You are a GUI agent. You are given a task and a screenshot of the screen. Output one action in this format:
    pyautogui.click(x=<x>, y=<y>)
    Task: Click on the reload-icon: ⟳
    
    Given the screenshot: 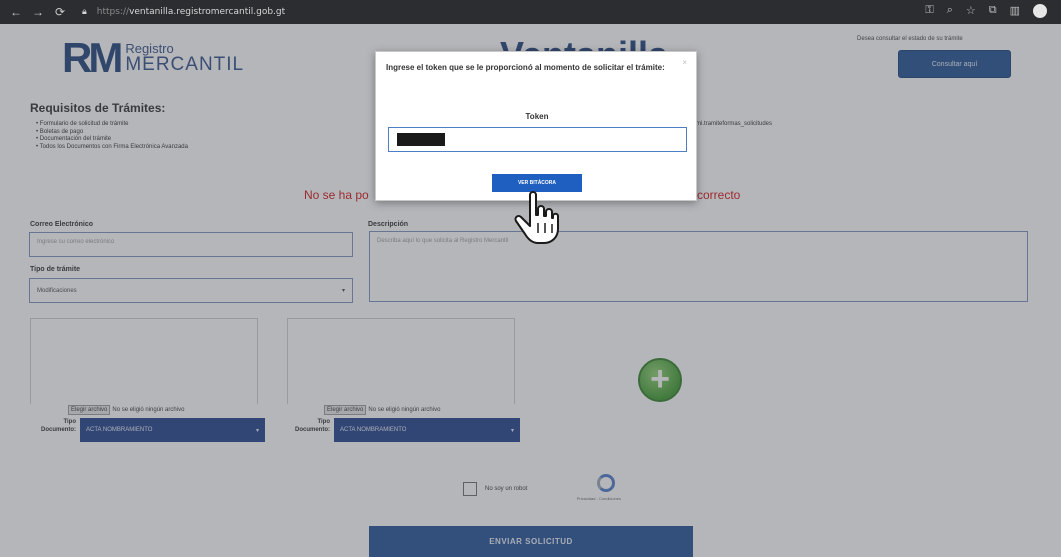 What is the action you would take?
    pyautogui.click(x=60, y=12)
    